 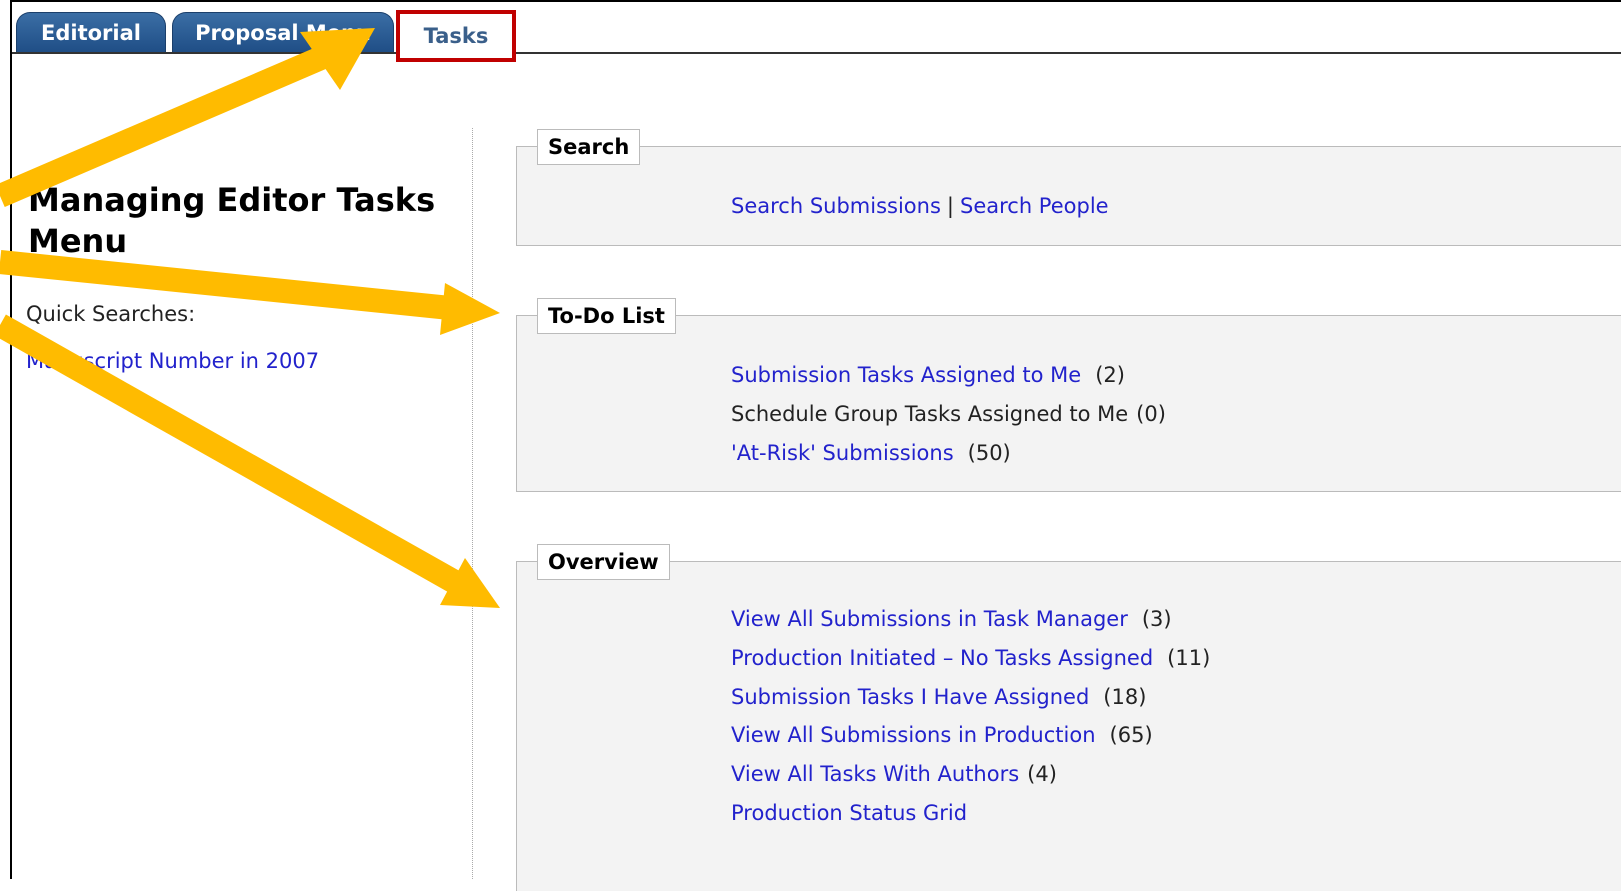 I want to click on list-item: Submission Tasks I Have Assigned (18), so click(x=970, y=697).